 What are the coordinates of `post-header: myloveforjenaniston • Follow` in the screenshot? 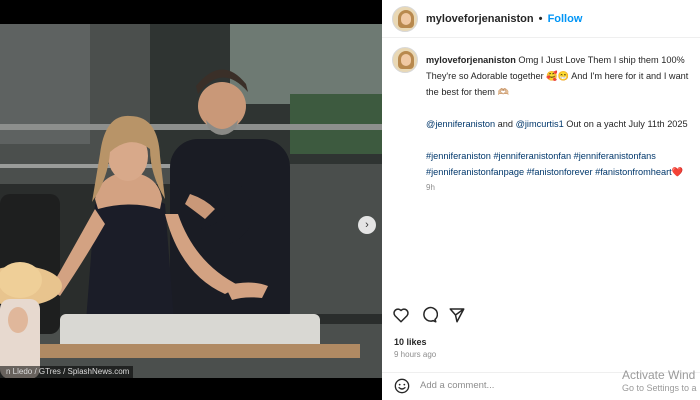 It's located at (541, 19).